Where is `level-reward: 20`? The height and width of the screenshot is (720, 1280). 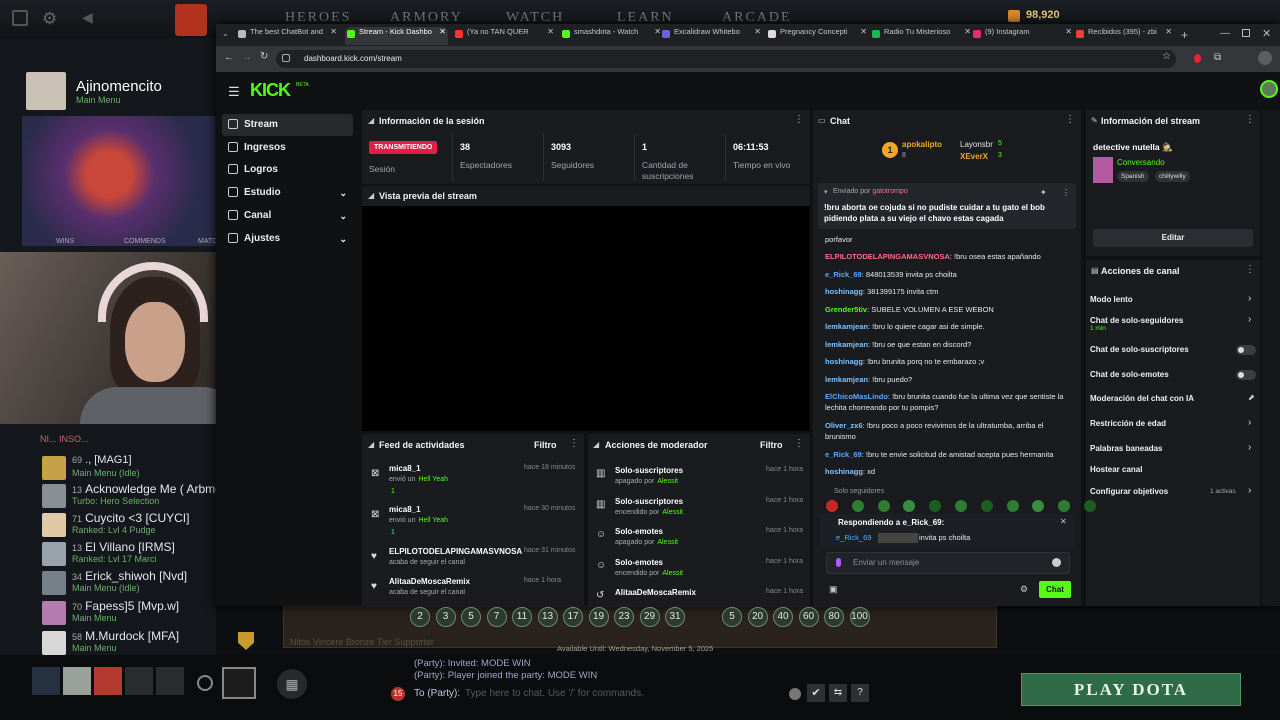 level-reward: 20 is located at coordinates (757, 617).